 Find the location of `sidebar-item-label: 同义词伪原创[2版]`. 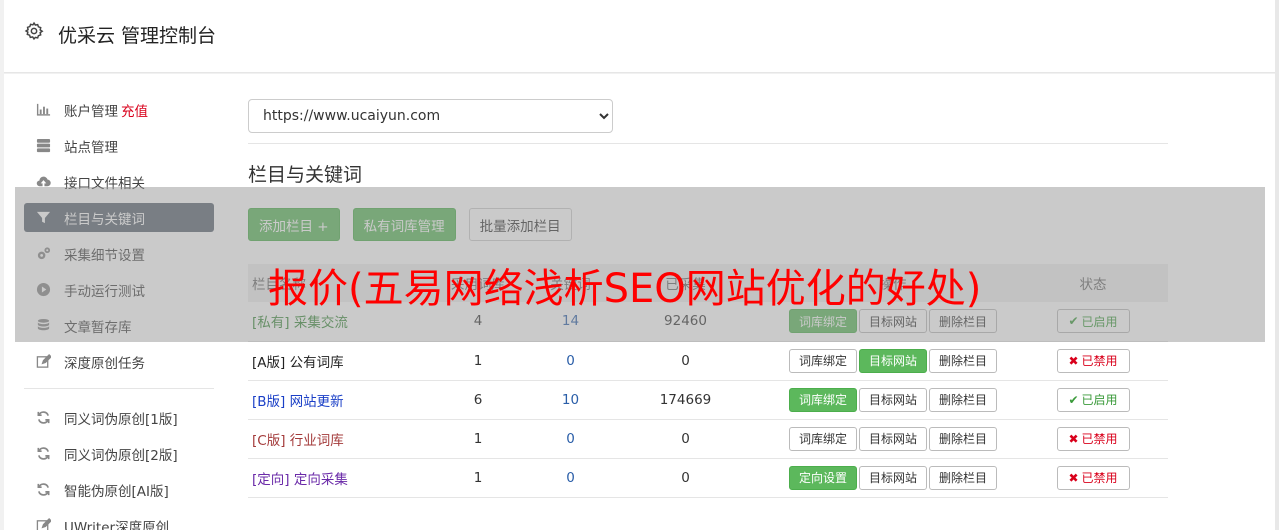

sidebar-item-label: 同义词伪原创[2版] is located at coordinates (121, 455).